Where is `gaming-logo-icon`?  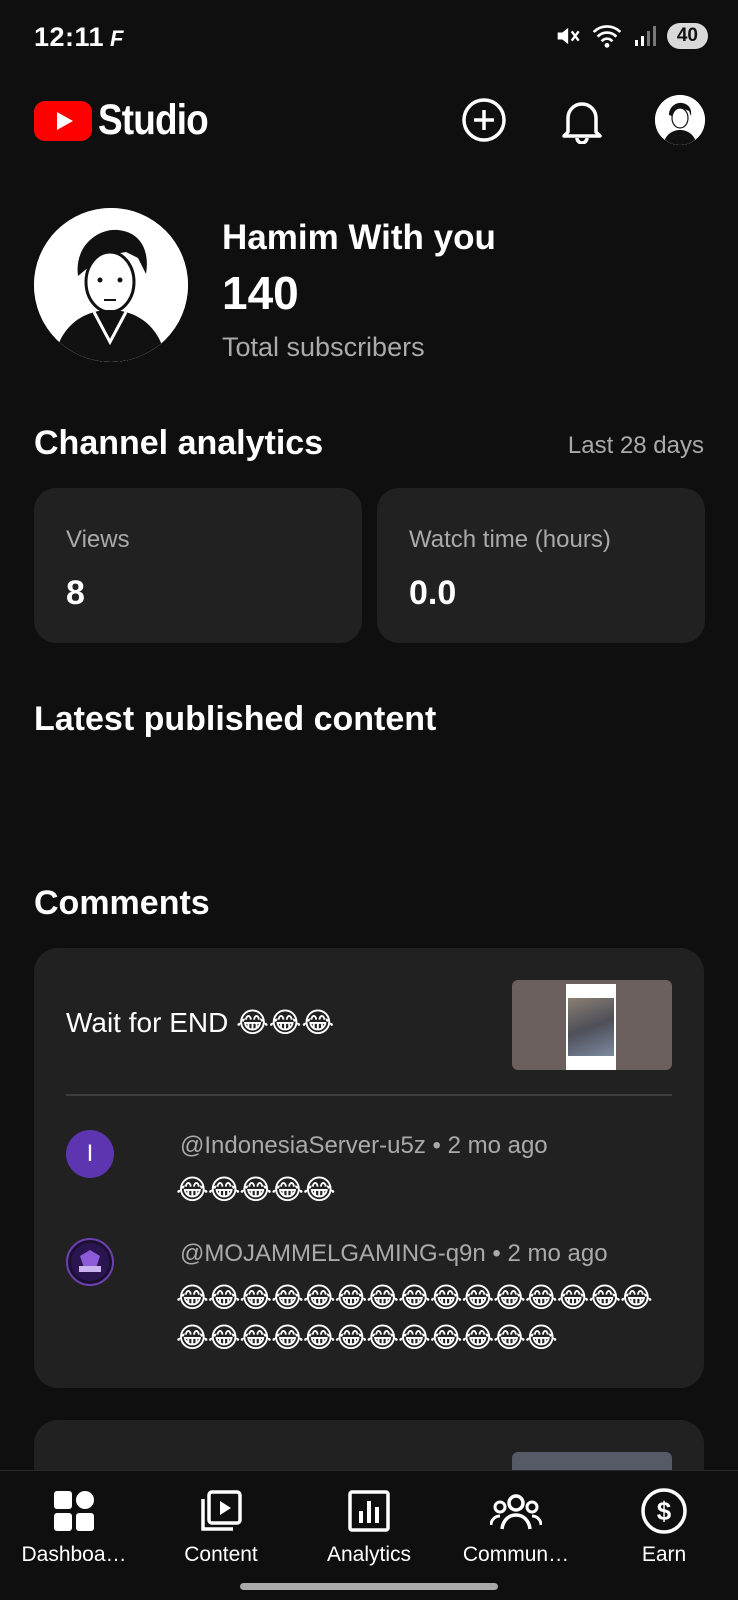 gaming-logo-icon is located at coordinates (90, 1262).